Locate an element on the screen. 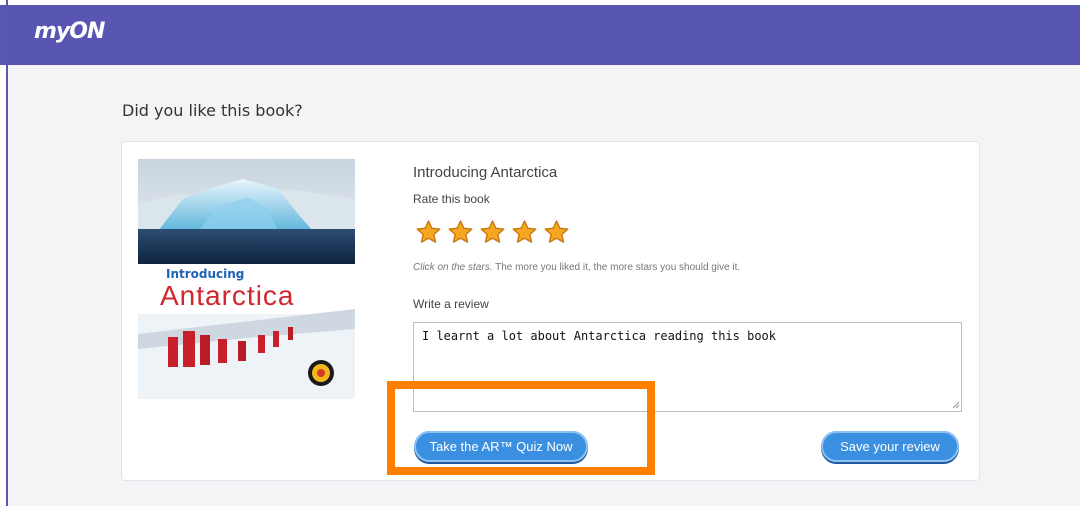 Image resolution: width=1080 pixels, height=506 pixels. take-quiz-button: Take the AR™ Quiz Now is located at coordinates (501, 446).